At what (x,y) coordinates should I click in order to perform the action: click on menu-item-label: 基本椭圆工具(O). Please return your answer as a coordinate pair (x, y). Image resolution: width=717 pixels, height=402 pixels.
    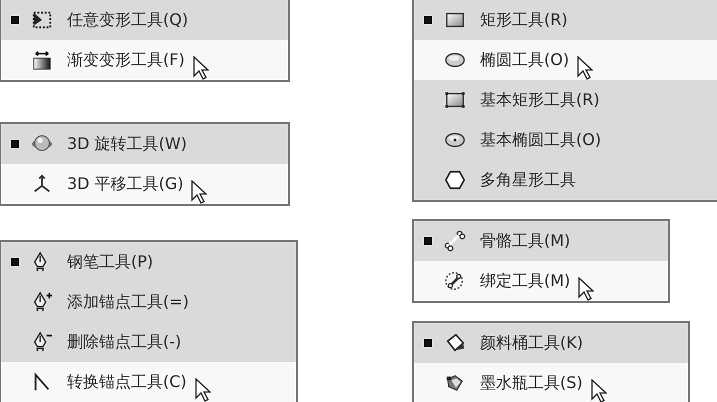
    Looking at the image, I should click on (541, 140).